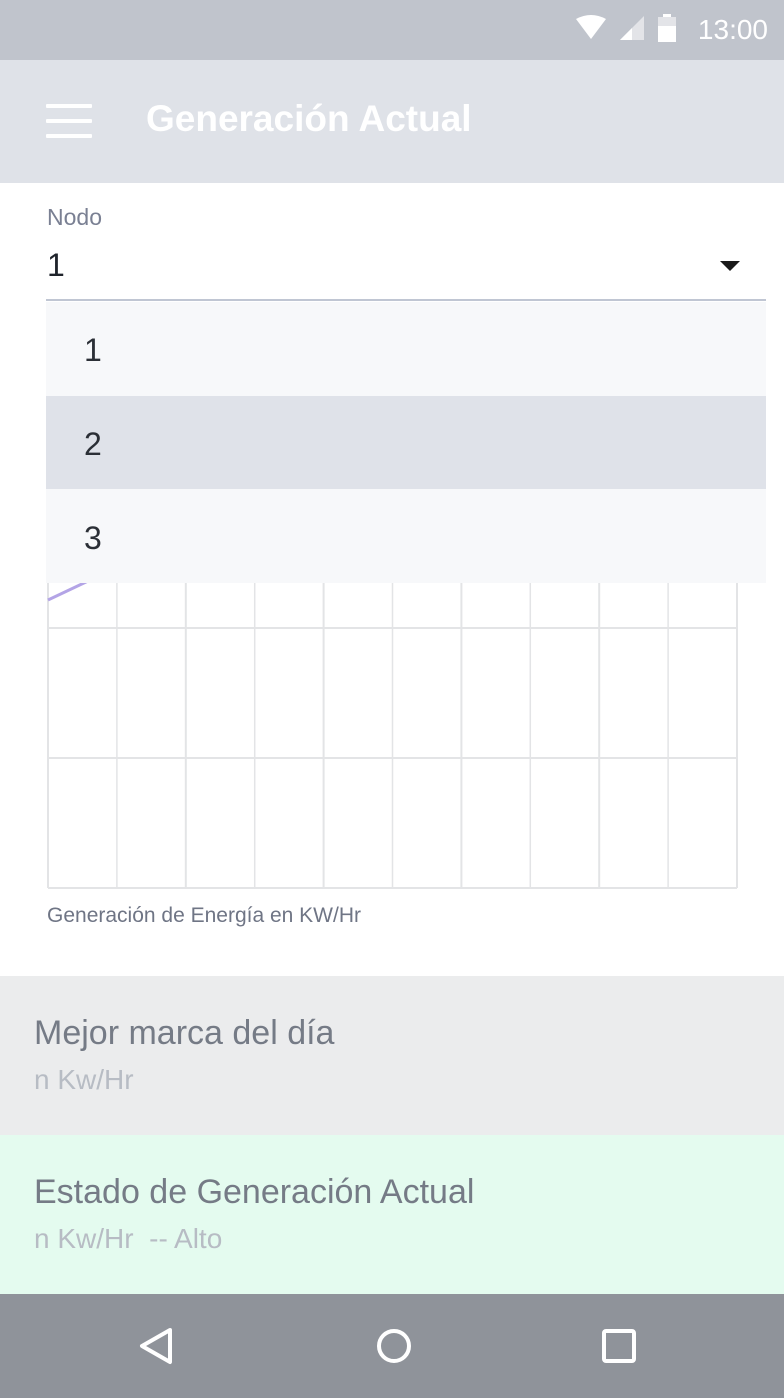 The width and height of the screenshot is (784, 1398). I want to click on current-status-title: Estado de Generación Actual, so click(254, 1192).